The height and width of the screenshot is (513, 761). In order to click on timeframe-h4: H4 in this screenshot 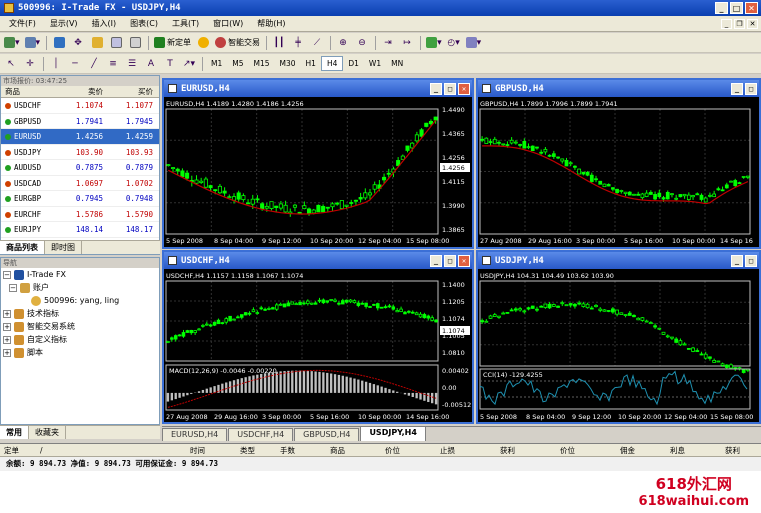, I will do `click(332, 63)`.